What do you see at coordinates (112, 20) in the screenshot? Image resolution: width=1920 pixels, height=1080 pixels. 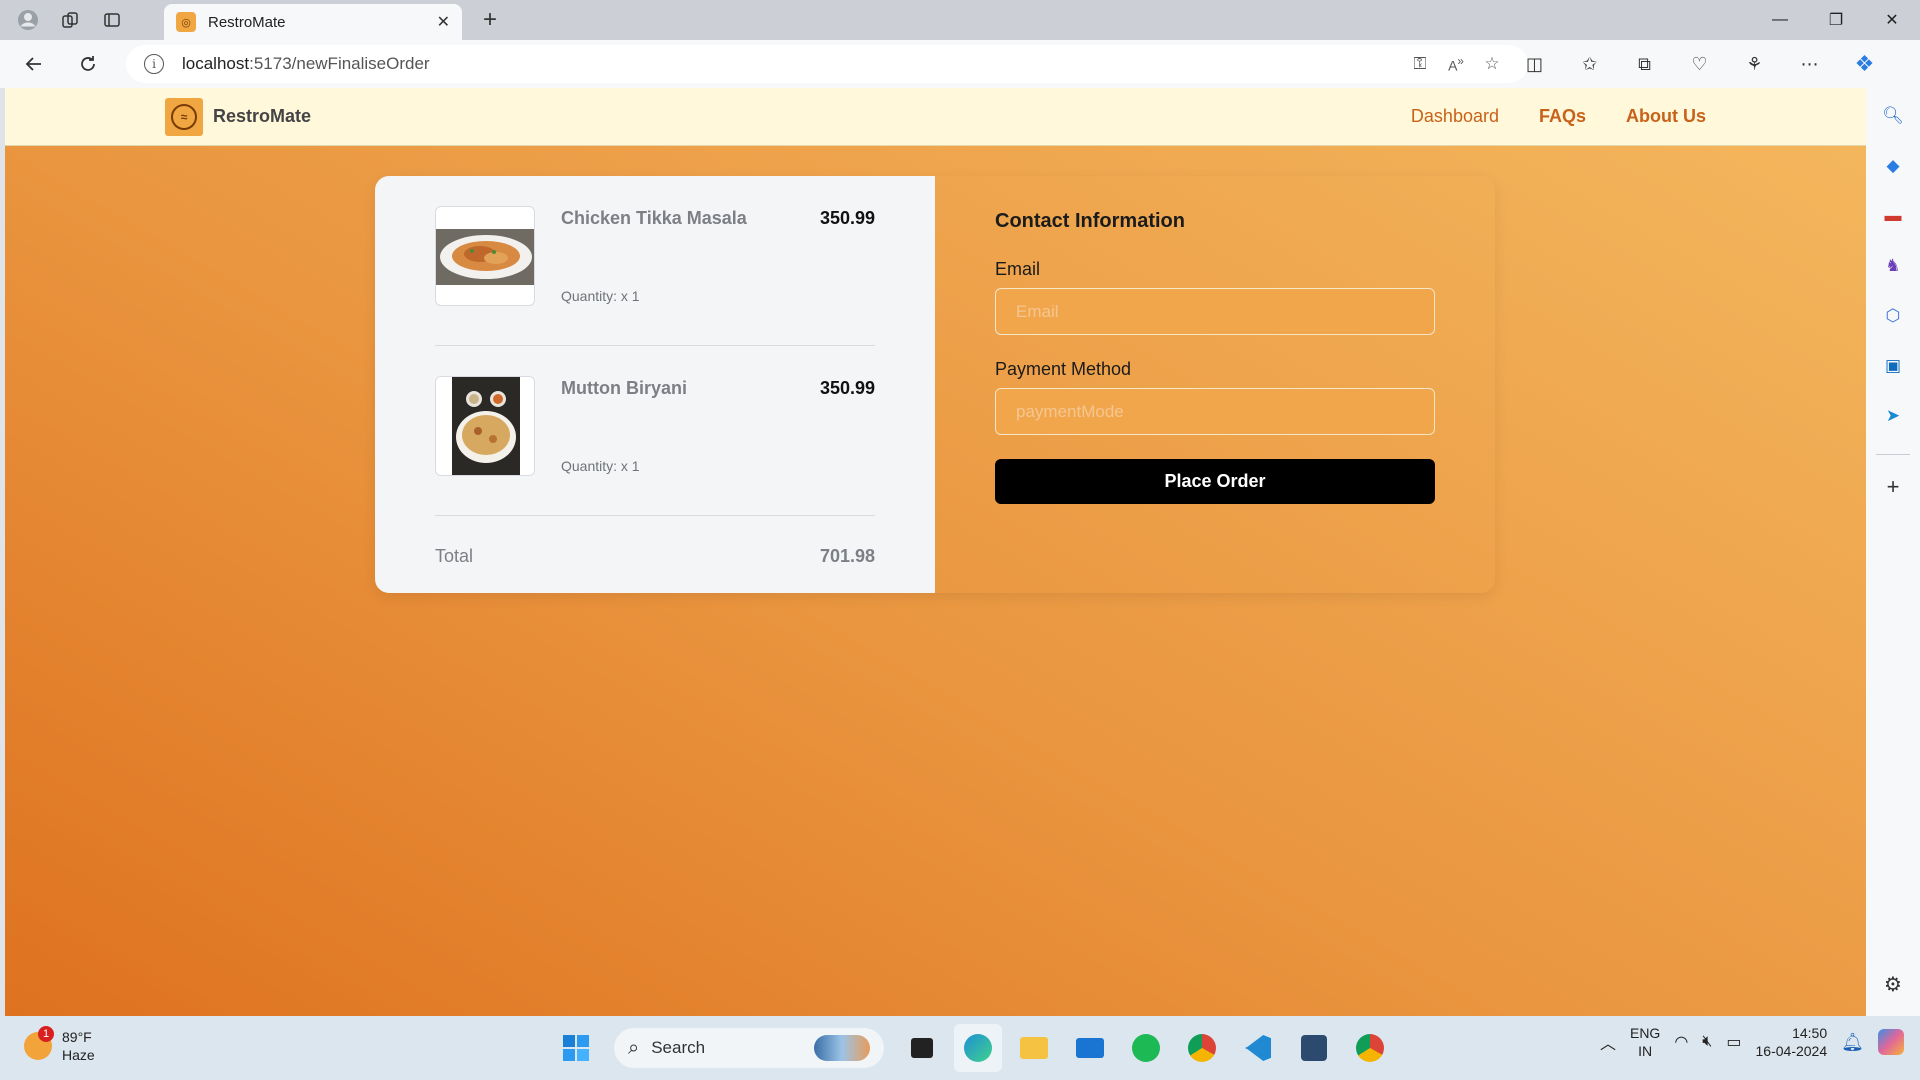 I see `tab-actions-icon` at bounding box center [112, 20].